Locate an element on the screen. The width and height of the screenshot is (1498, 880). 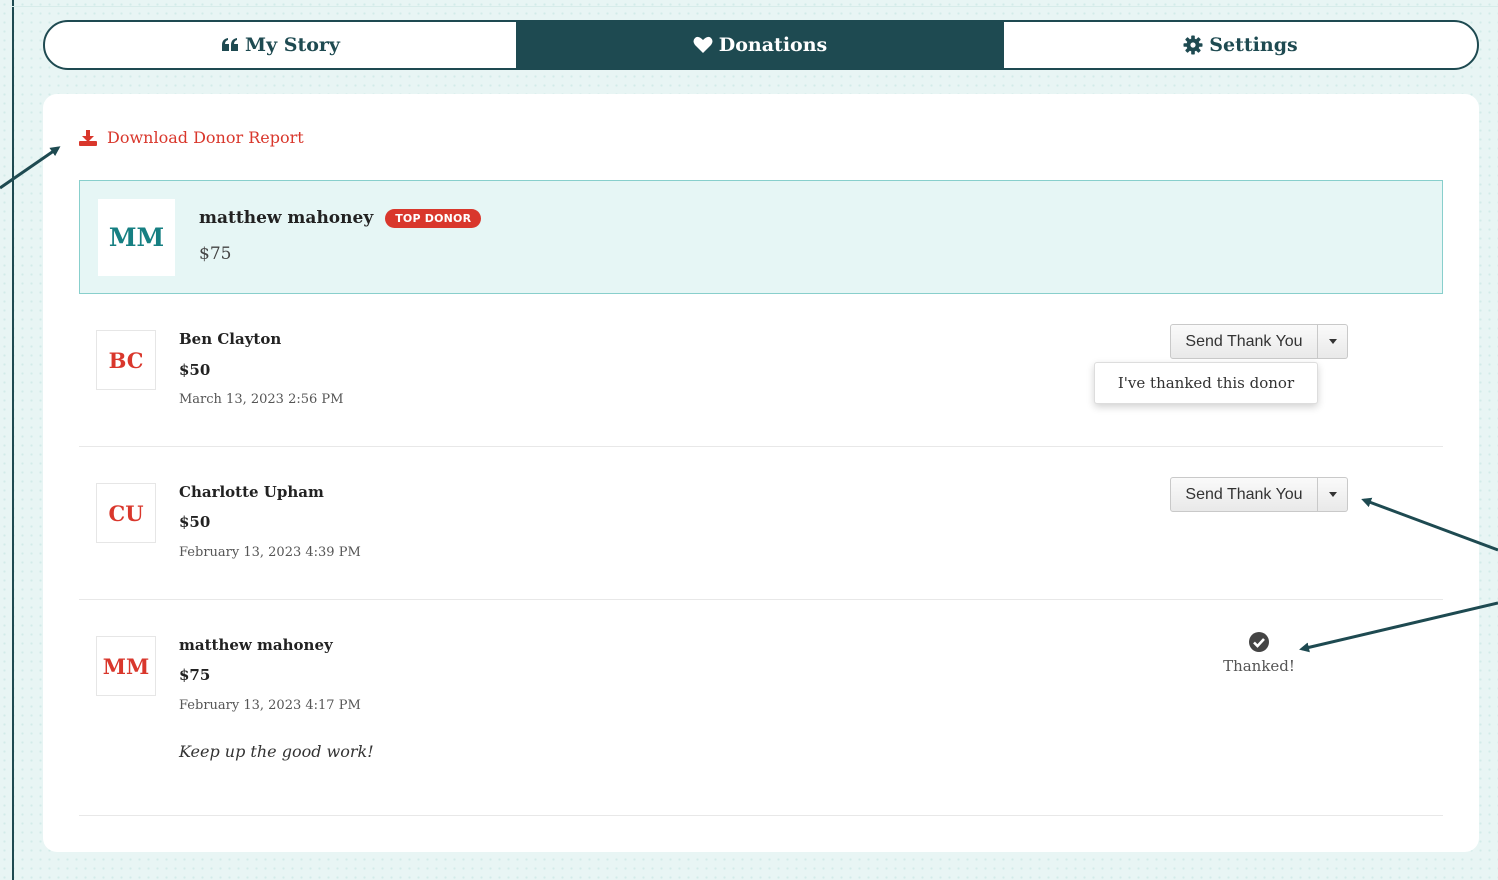
annotation-arrow-thanked is located at coordinates (1398, 627).